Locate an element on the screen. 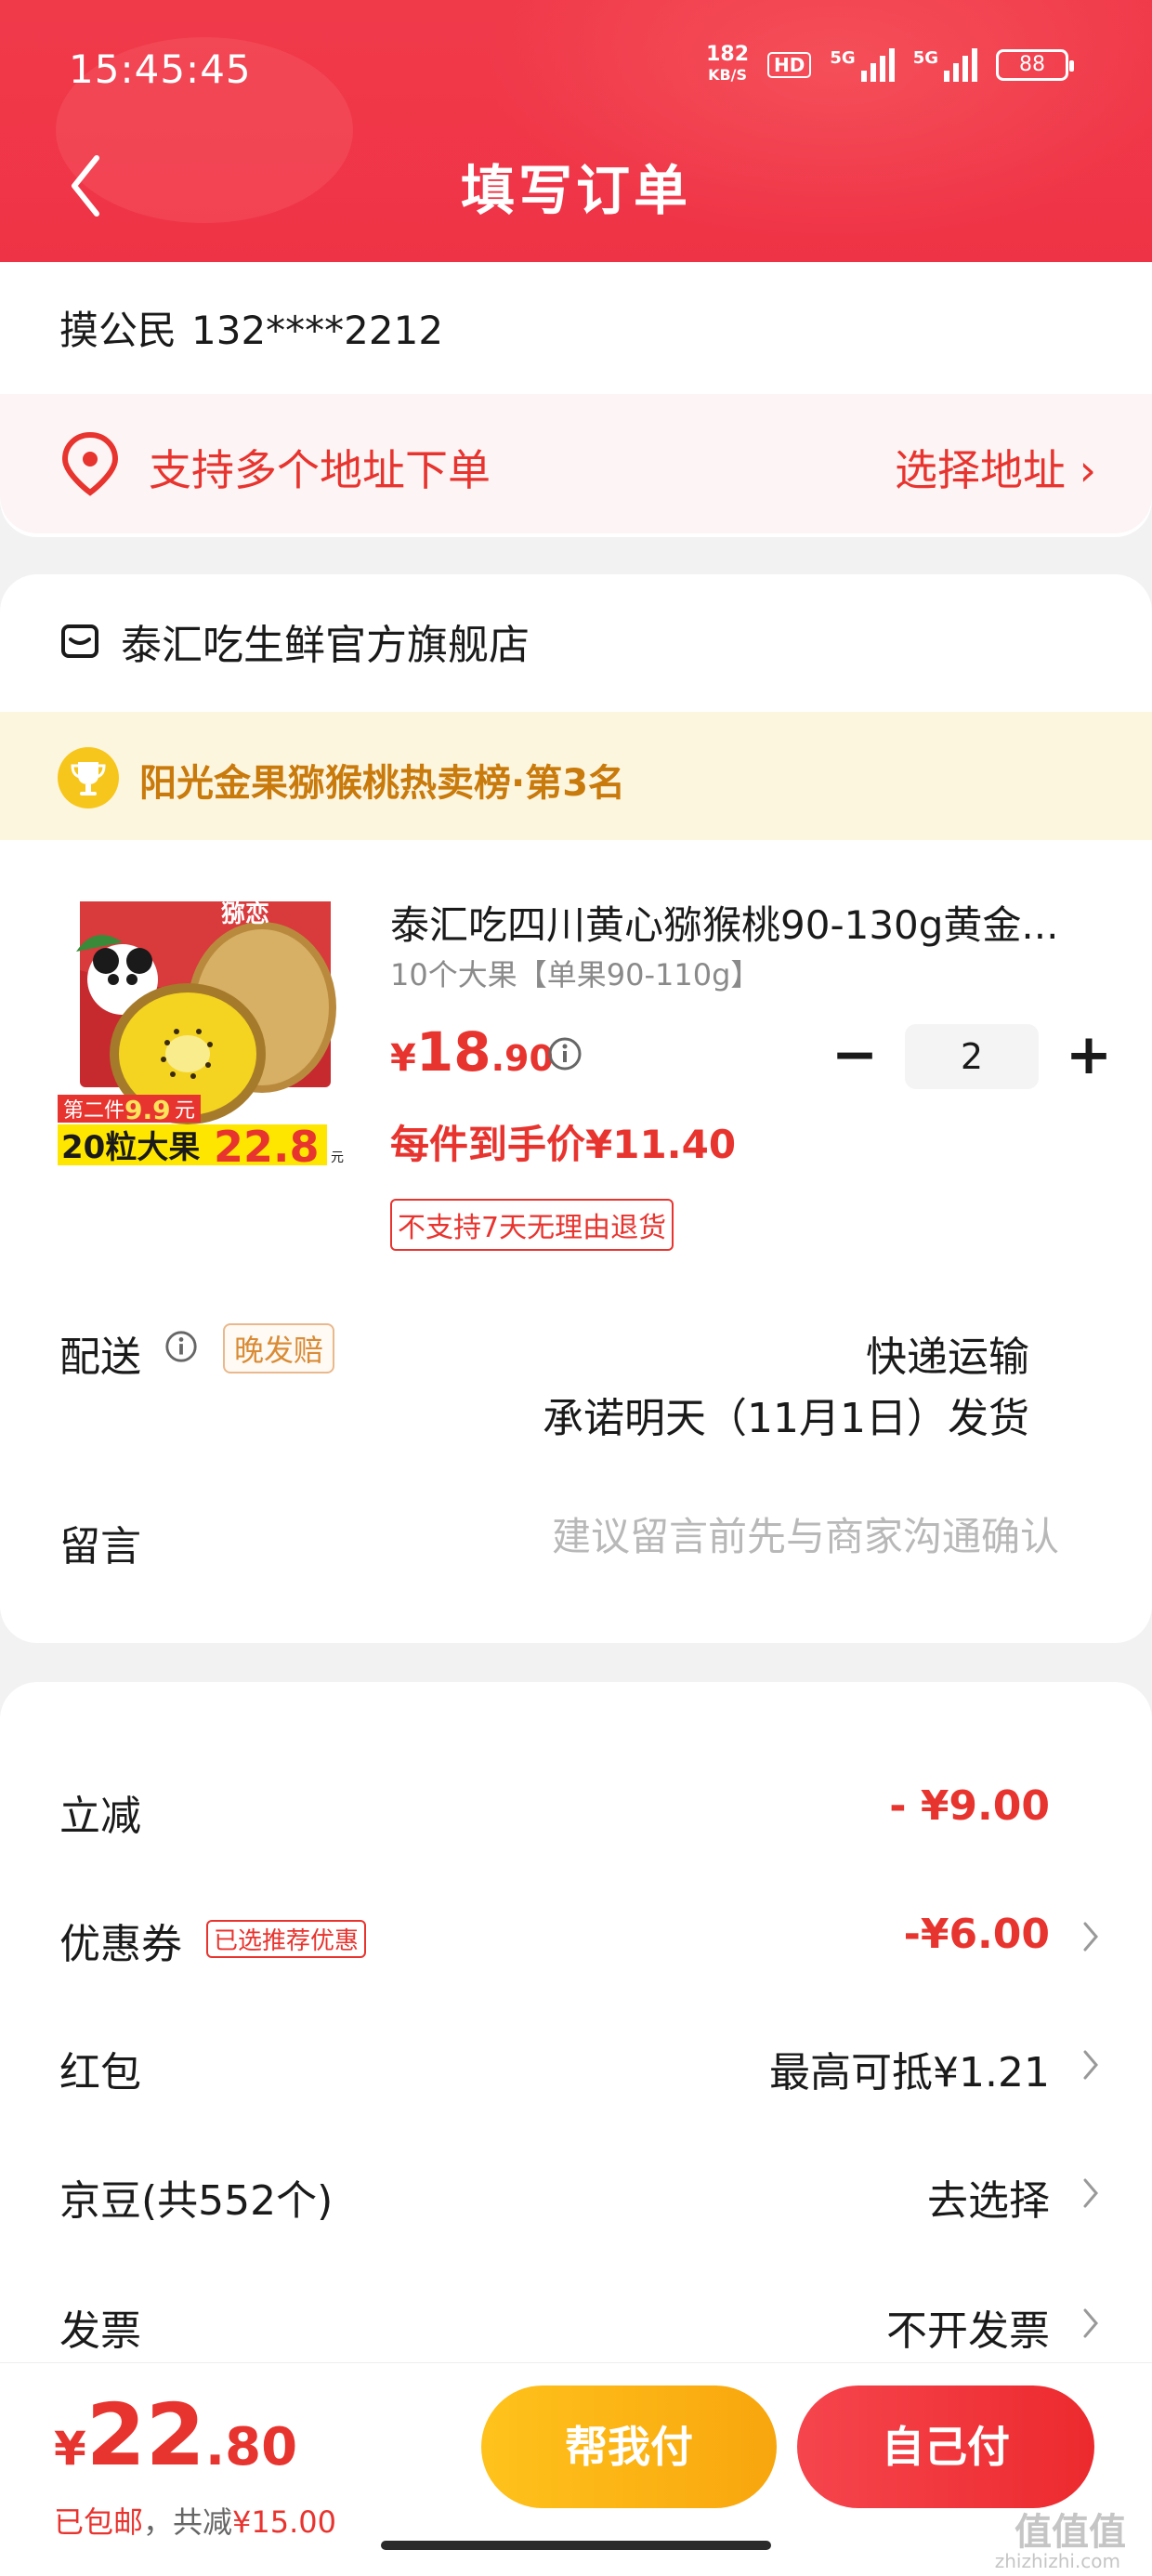  jd-beans-label: 京豆(共552个) is located at coordinates (196, 2201).